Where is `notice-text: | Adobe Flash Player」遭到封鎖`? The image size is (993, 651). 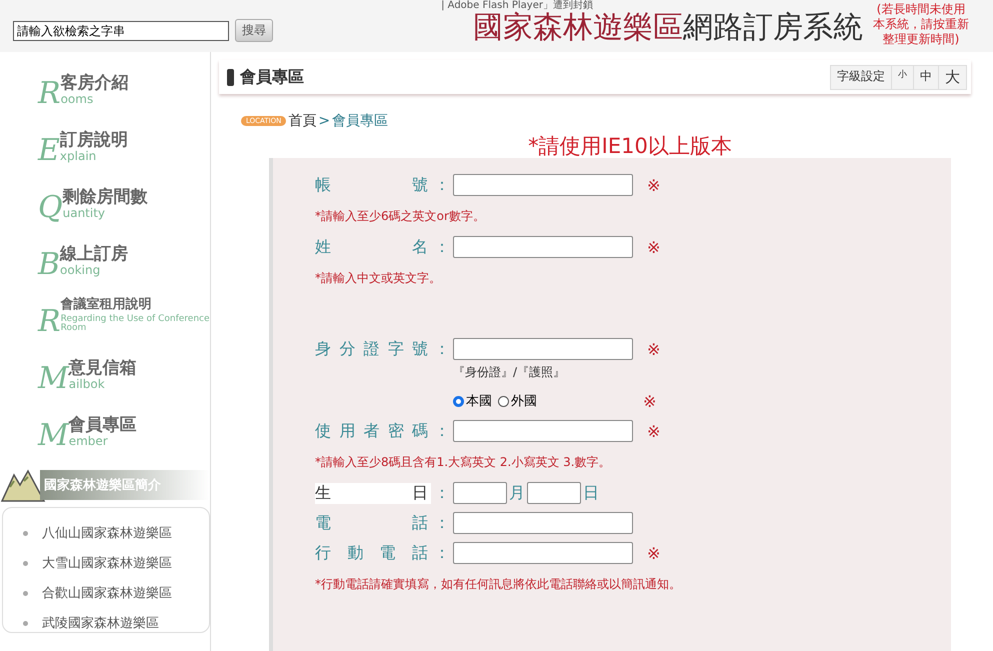 notice-text: | Adobe Flash Player」遭到封鎖 is located at coordinates (517, 5).